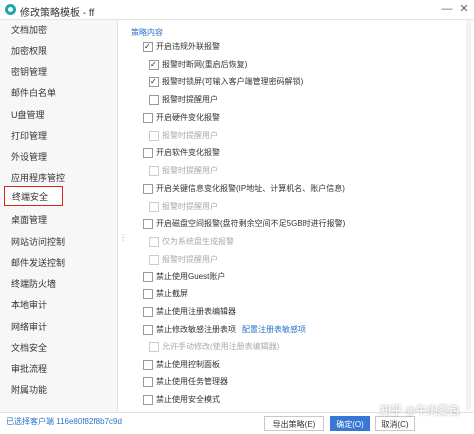 The height and width of the screenshot is (434, 474). Describe the element at coordinates (420, 411) in the screenshot. I see `watermark: 知乎 @牛肉蒸包` at that location.